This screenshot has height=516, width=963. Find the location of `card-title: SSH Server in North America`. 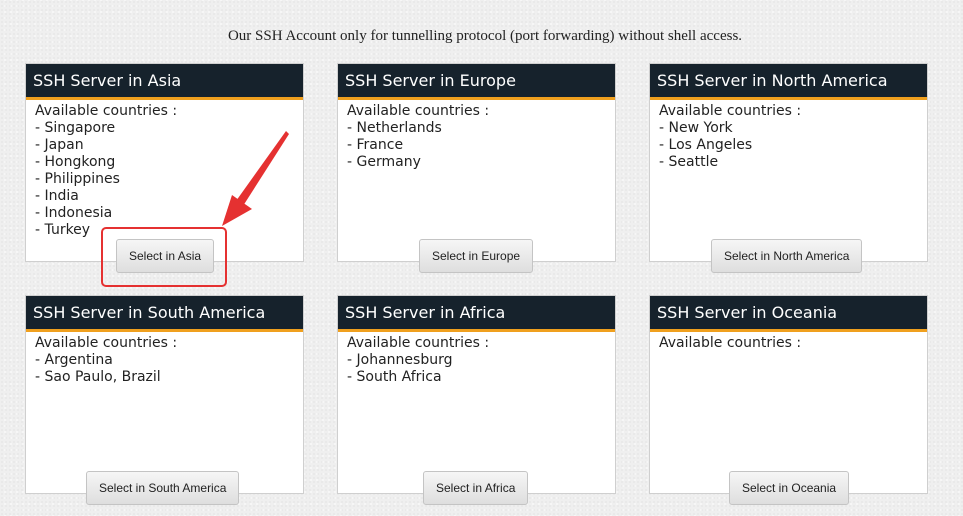

card-title: SSH Server in North America is located at coordinates (788, 82).